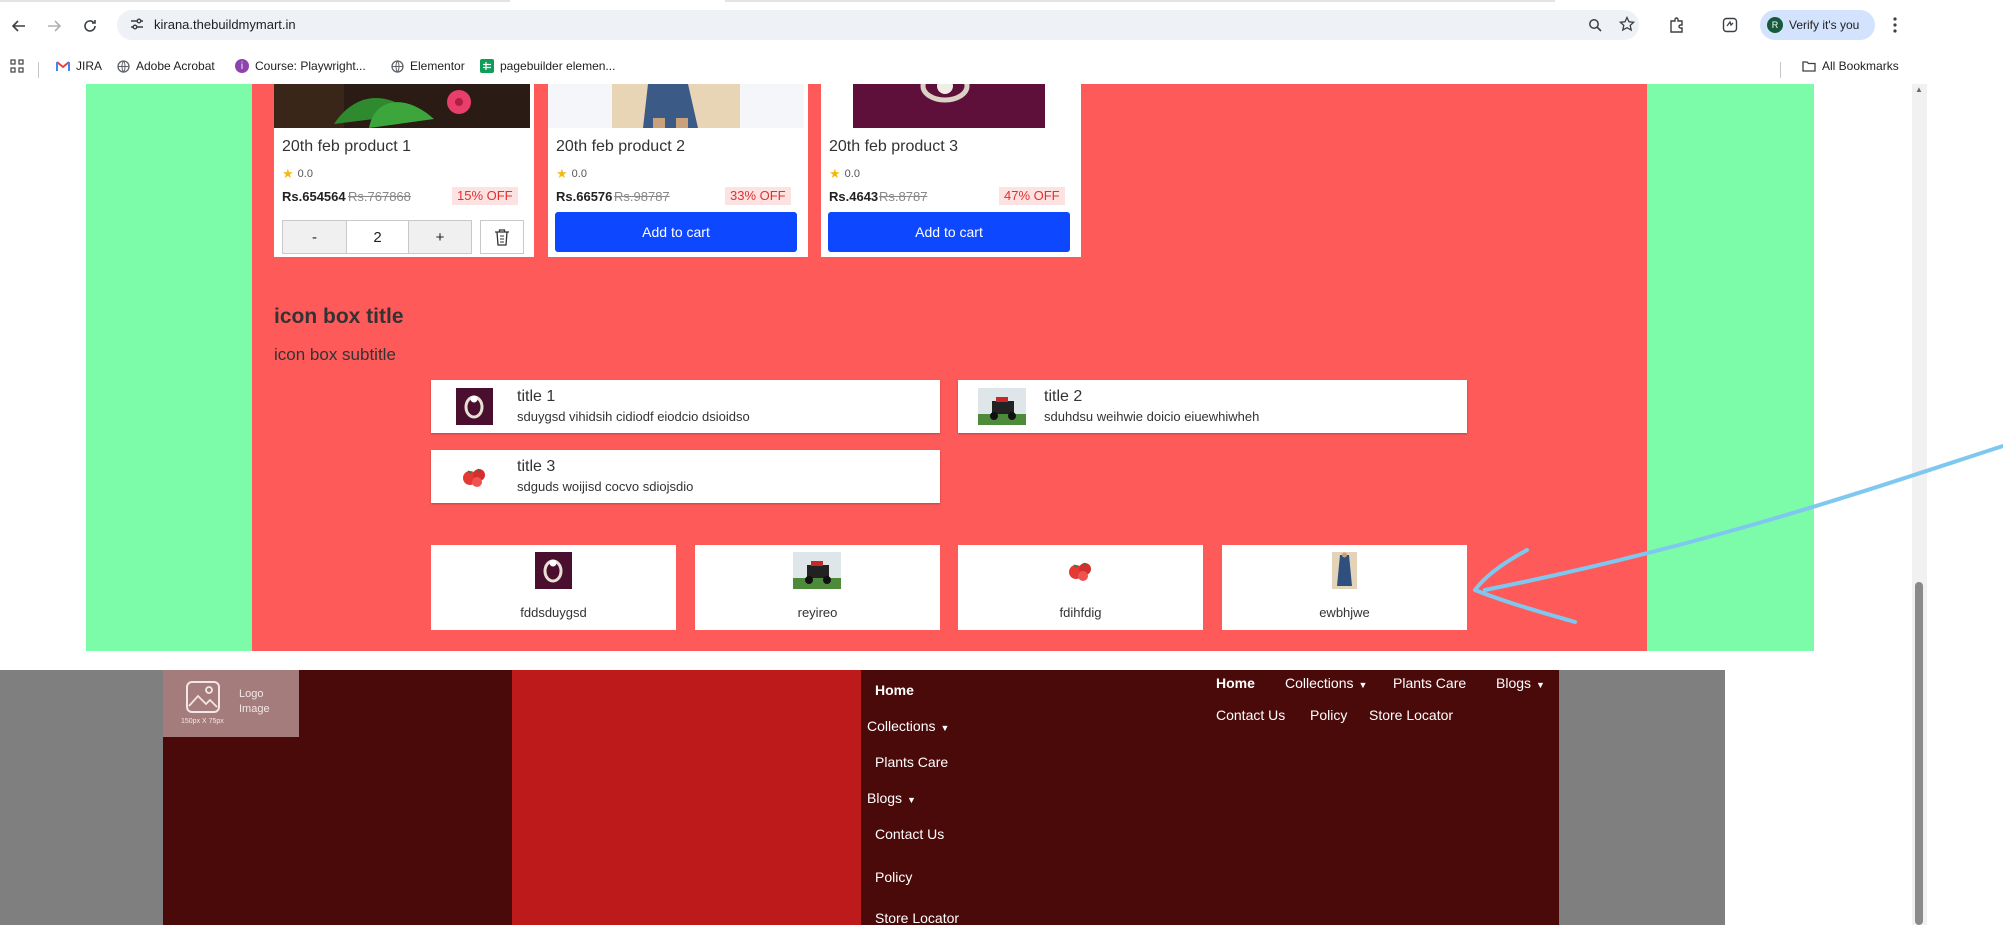  I want to click on site-info-icon, so click(138, 25).